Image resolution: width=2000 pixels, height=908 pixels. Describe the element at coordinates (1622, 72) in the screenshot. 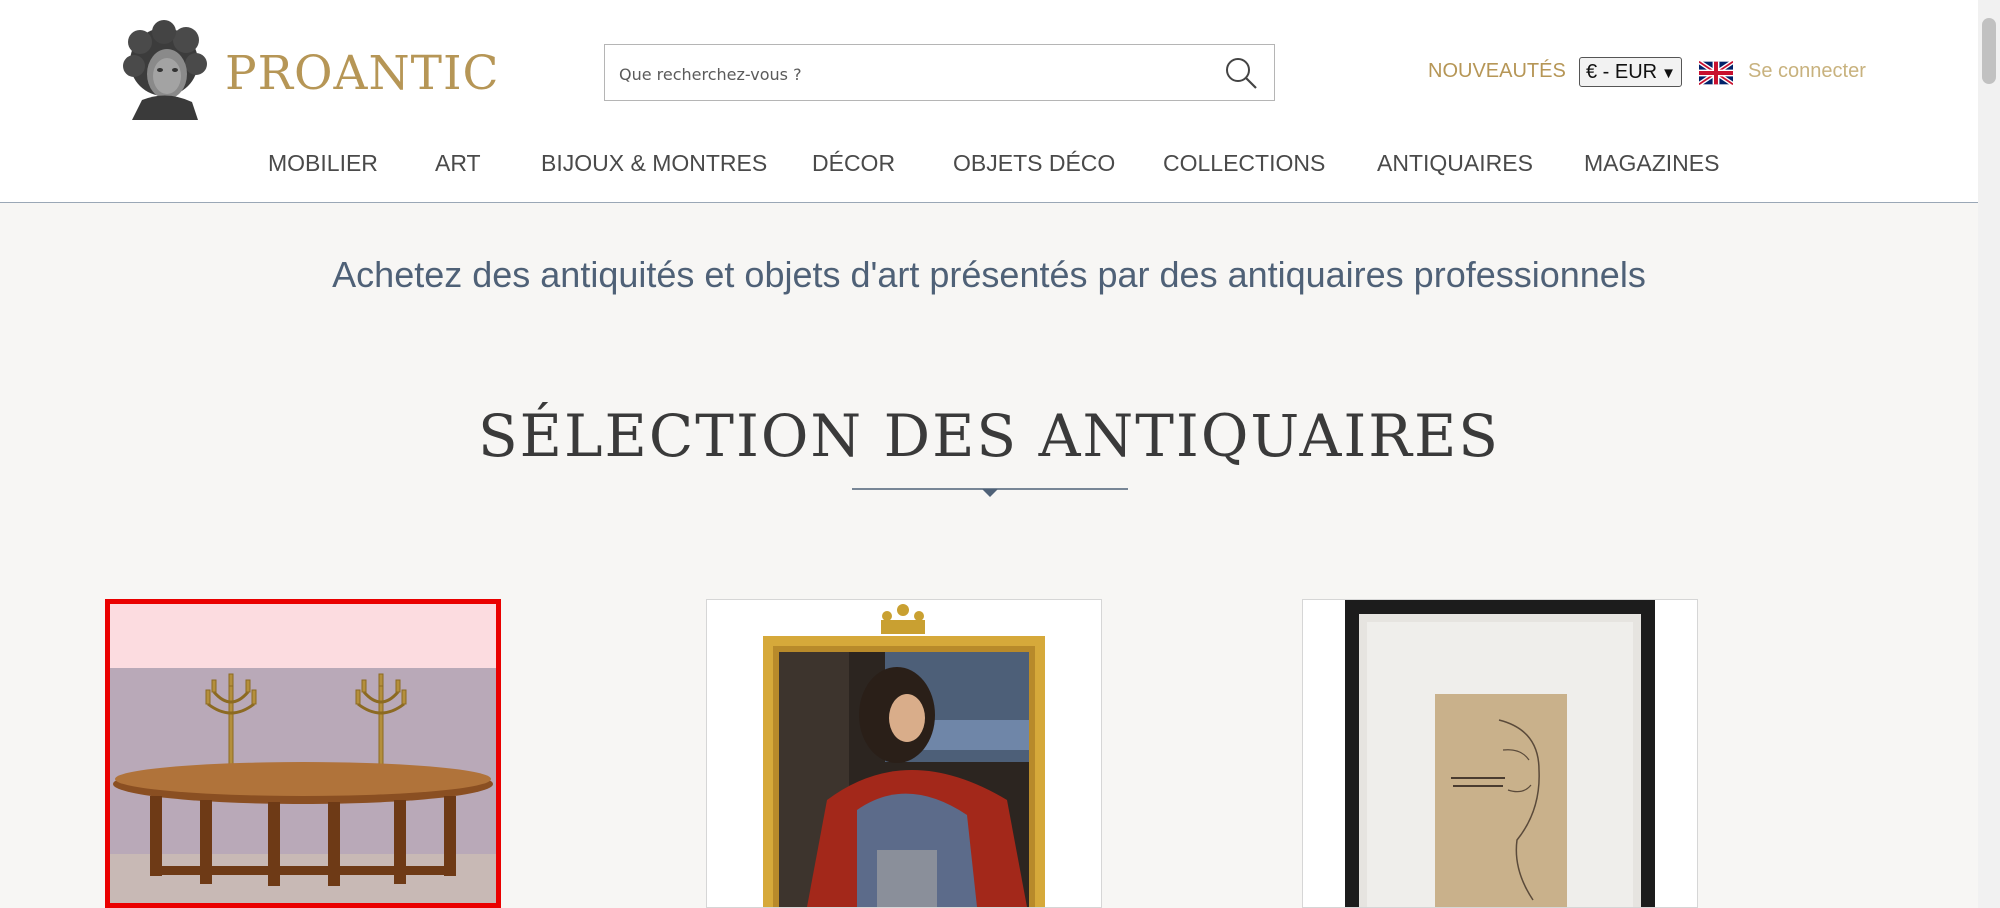

I see `currency-selected-value: € - EUR` at that location.